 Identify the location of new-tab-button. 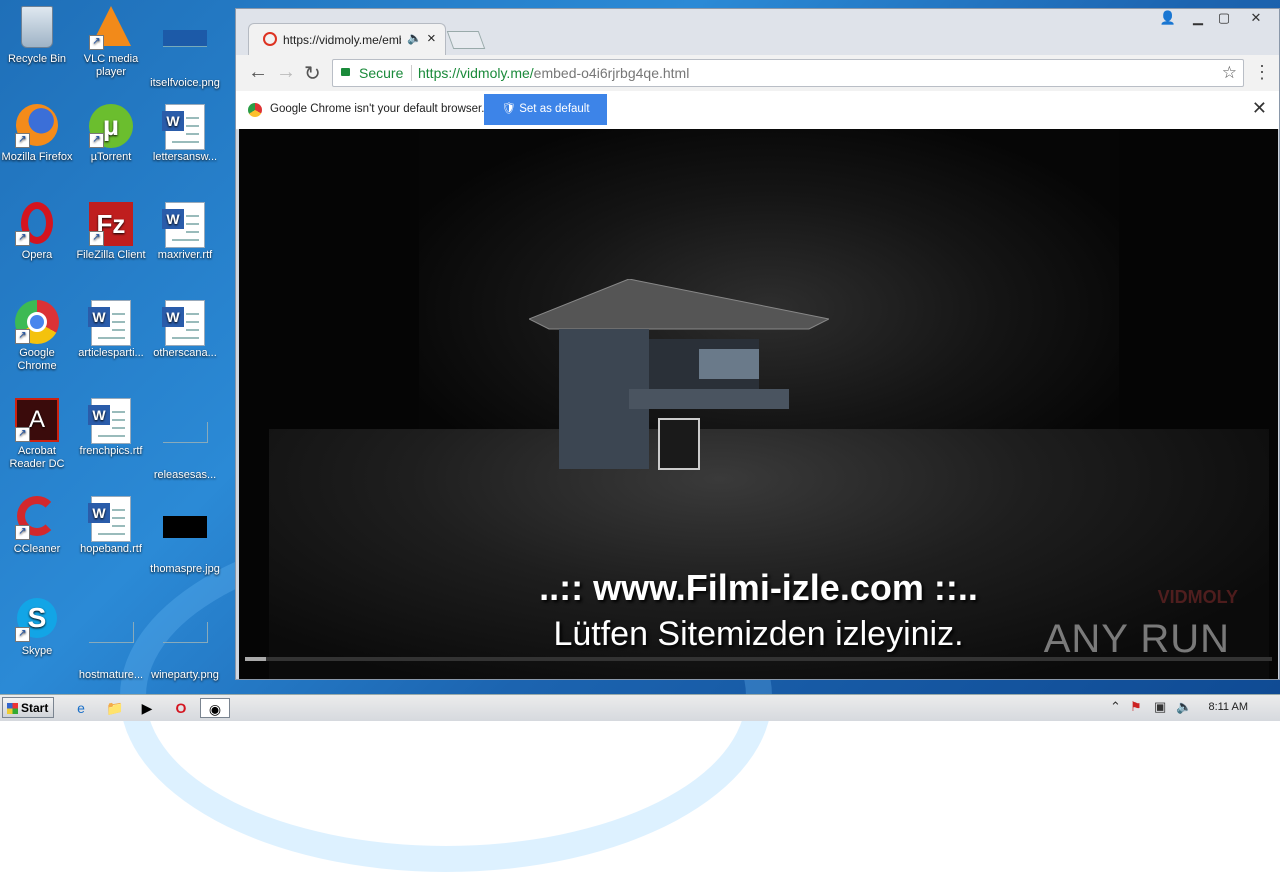
(466, 40).